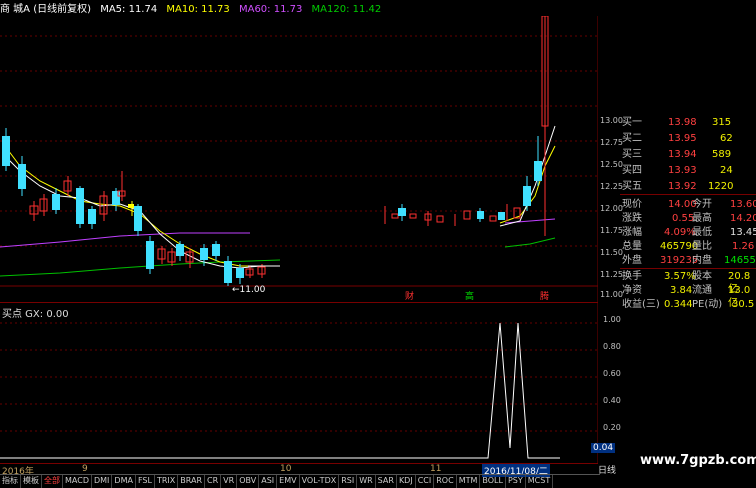  What do you see at coordinates (612, 400) in the screenshot?
I see `ind-tick: 0.40` at bounding box center [612, 400].